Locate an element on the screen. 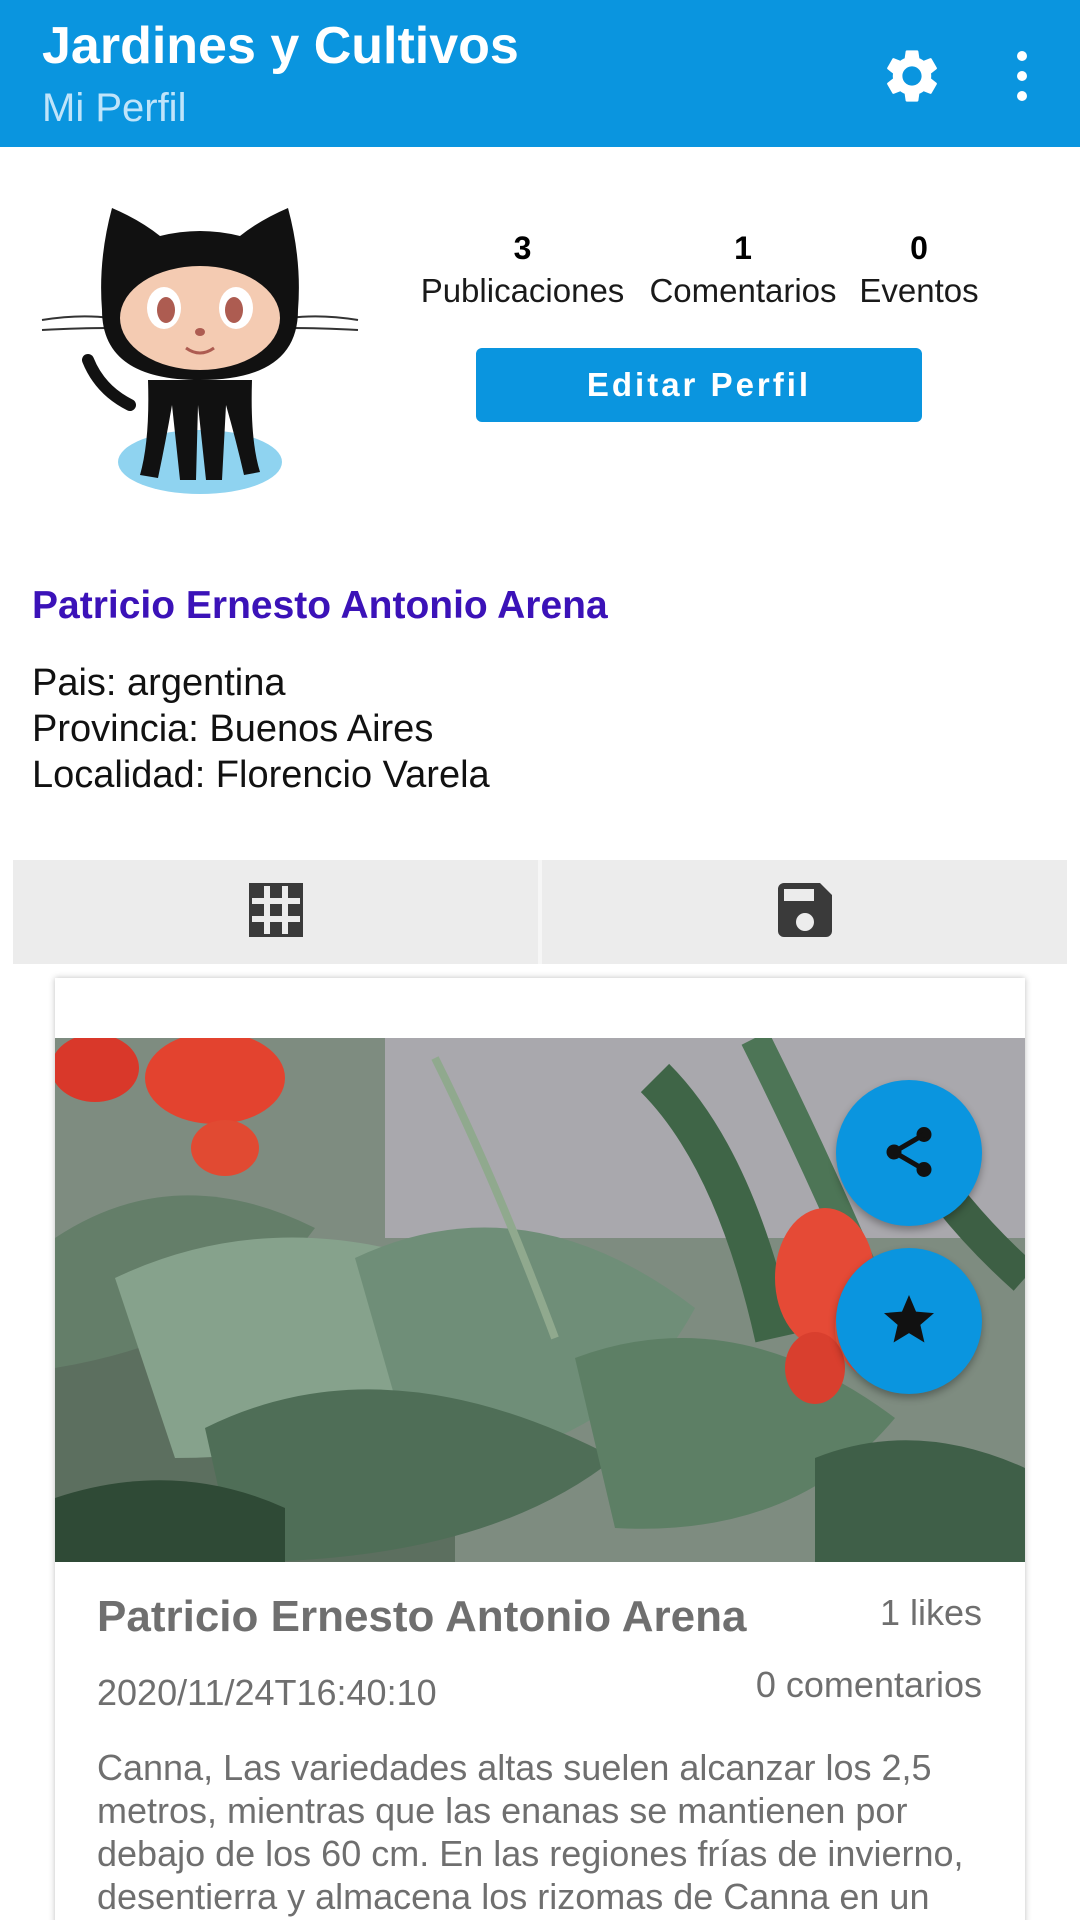 The width and height of the screenshot is (1080, 1920). app-bar: Jardines y Cultivos Mi Perfil is located at coordinates (540, 73).